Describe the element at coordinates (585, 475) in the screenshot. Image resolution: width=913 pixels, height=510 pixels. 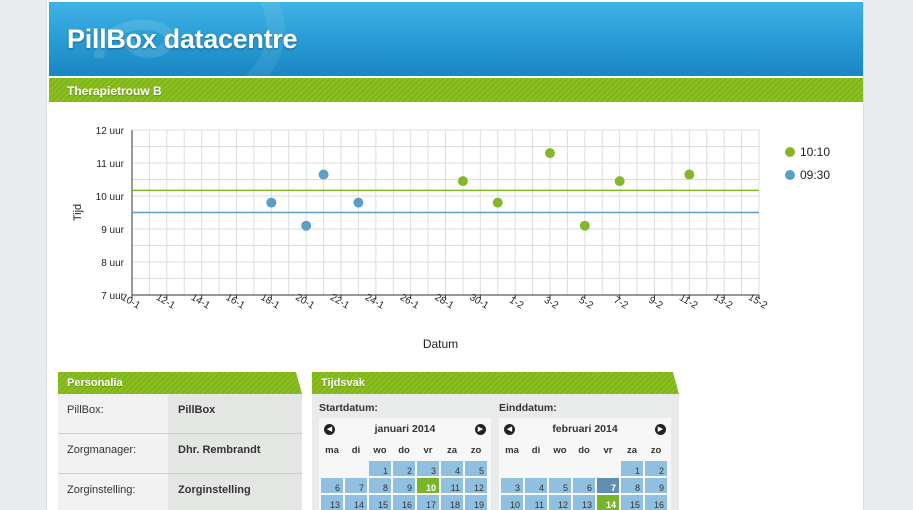
I see `calendar-grid: ma di wo do vr za zo 1 2 3 4 5 6 7 8 9 10 11 12 13 14 15 16` at that location.